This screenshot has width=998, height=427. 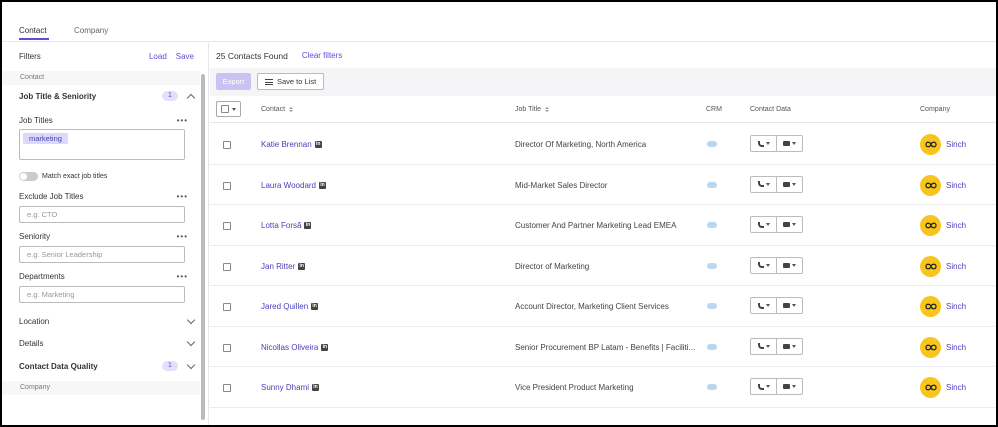 I want to click on contact-name-link: Laura Woodard in, so click(x=293, y=185).